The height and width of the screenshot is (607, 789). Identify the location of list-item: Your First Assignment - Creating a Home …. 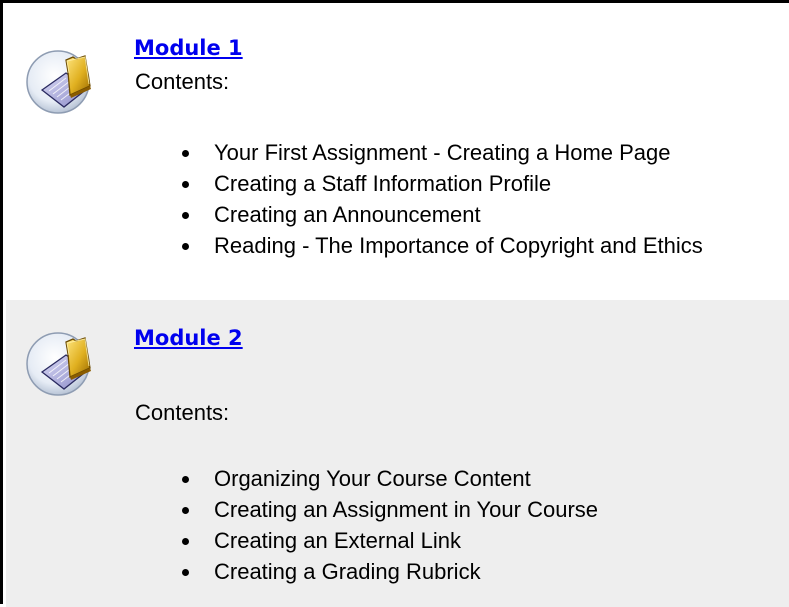
(441, 152).